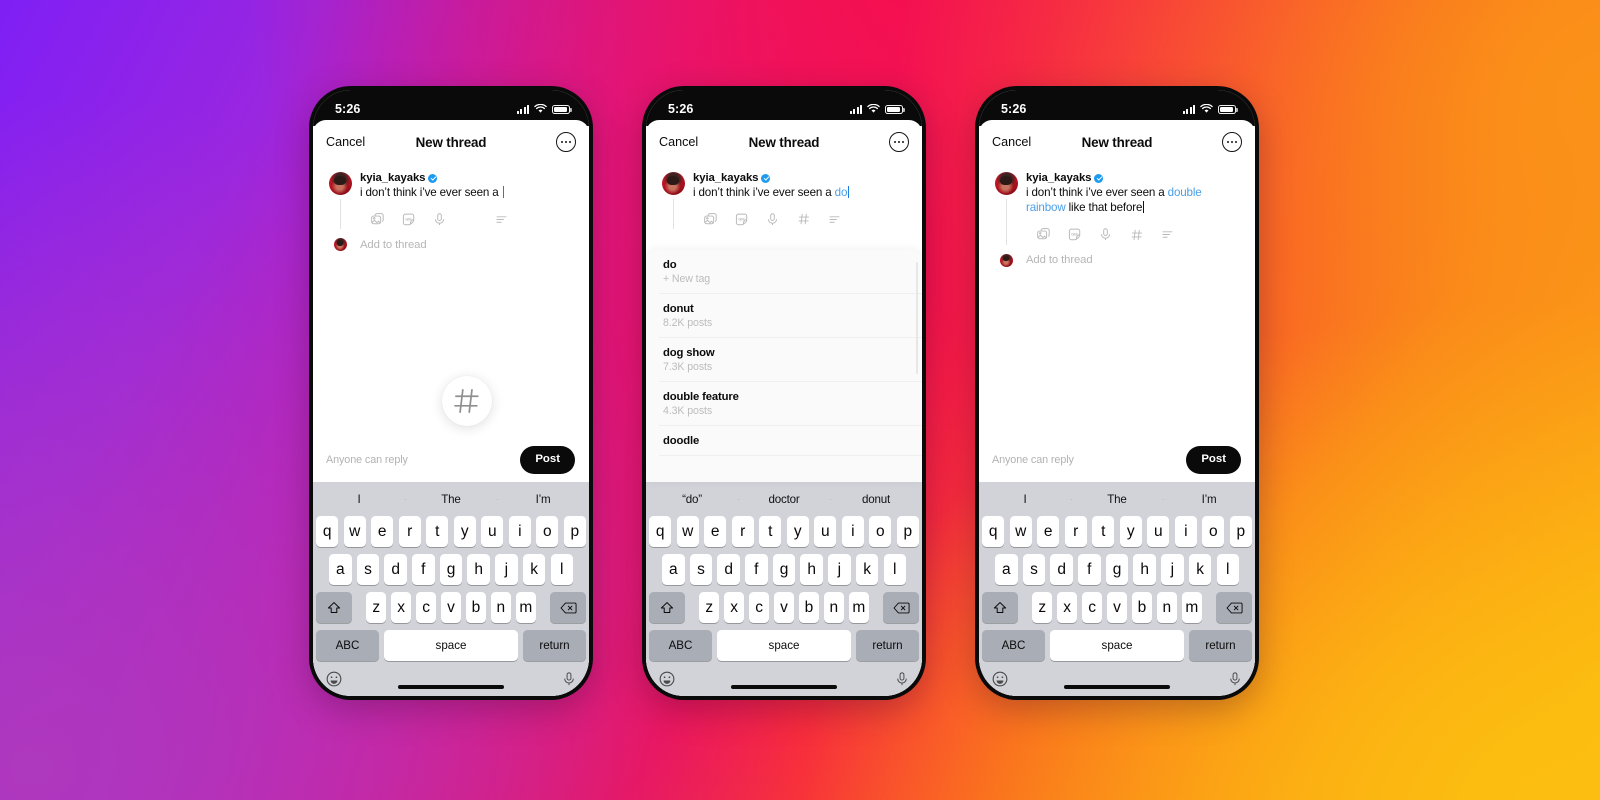 The width and height of the screenshot is (1600, 800). What do you see at coordinates (1117, 499) in the screenshot?
I see `prediction-item: The` at bounding box center [1117, 499].